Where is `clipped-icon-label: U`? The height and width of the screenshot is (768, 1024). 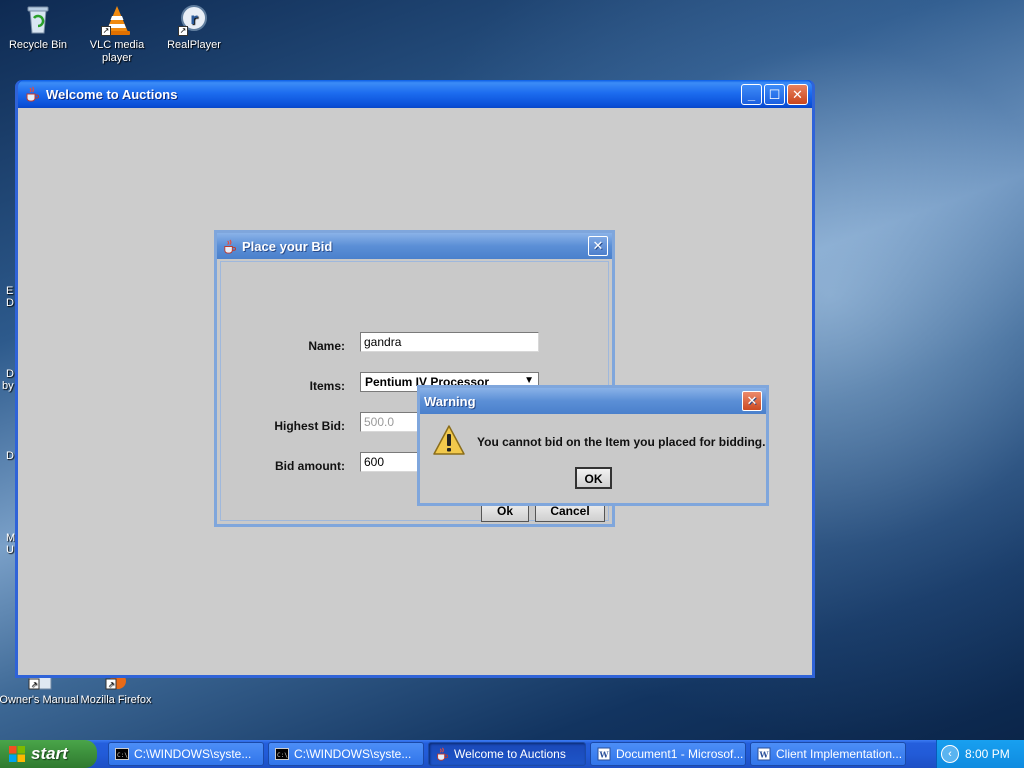
clipped-icon-label: U is located at coordinates (10, 550).